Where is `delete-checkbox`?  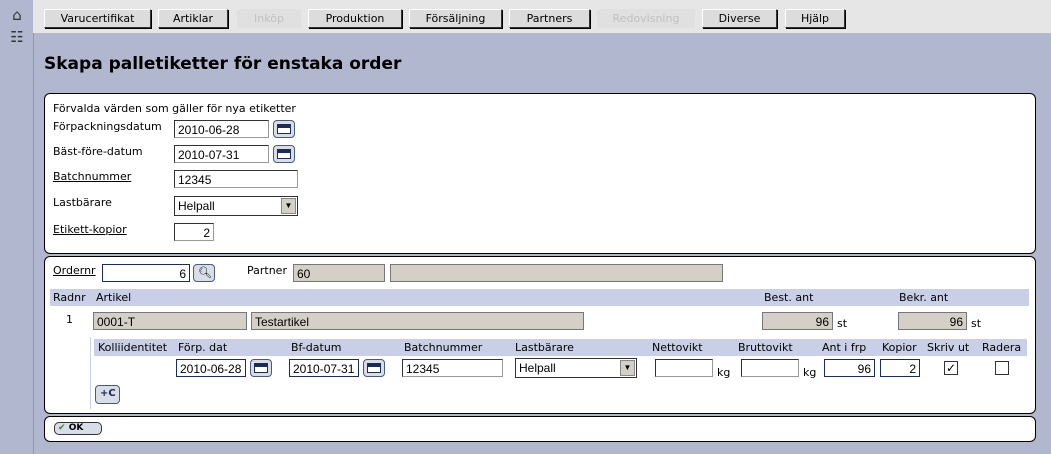
delete-checkbox is located at coordinates (1002, 368).